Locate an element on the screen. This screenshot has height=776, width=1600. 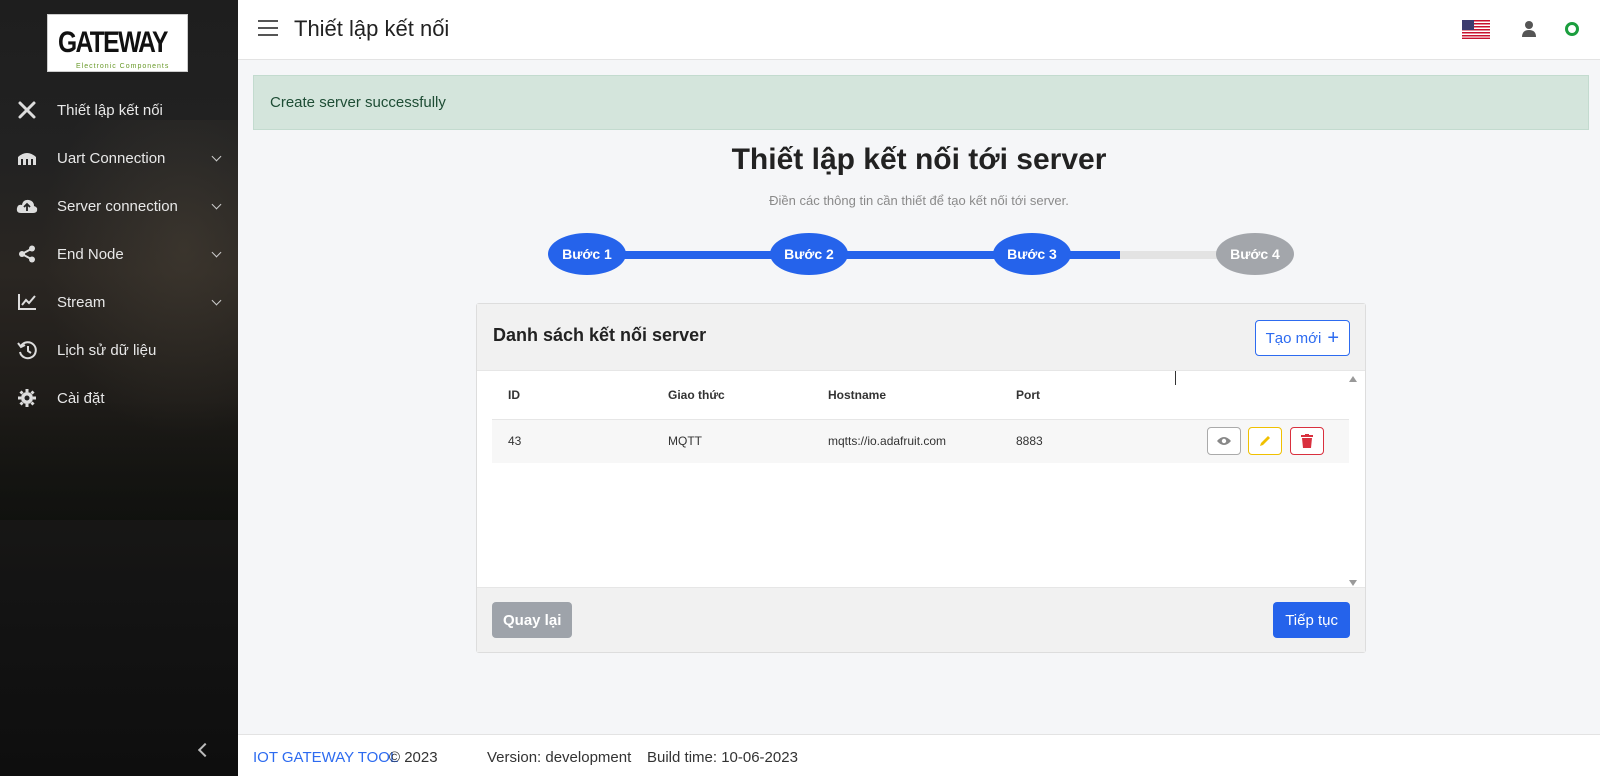
column-header-port: Port is located at coordinates (1091, 395).